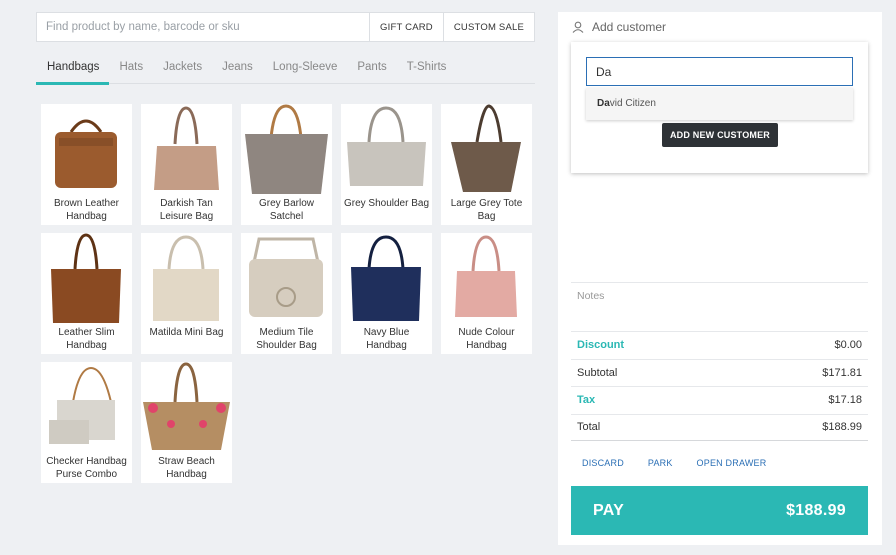 Image resolution: width=896 pixels, height=555 pixels. What do you see at coordinates (597, 372) in the screenshot?
I see `subtotal-label: Subtotal` at bounding box center [597, 372].